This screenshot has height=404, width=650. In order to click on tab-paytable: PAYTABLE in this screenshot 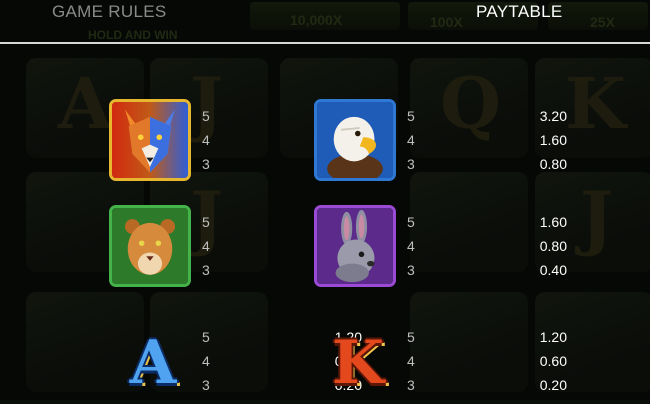, I will do `click(519, 12)`.